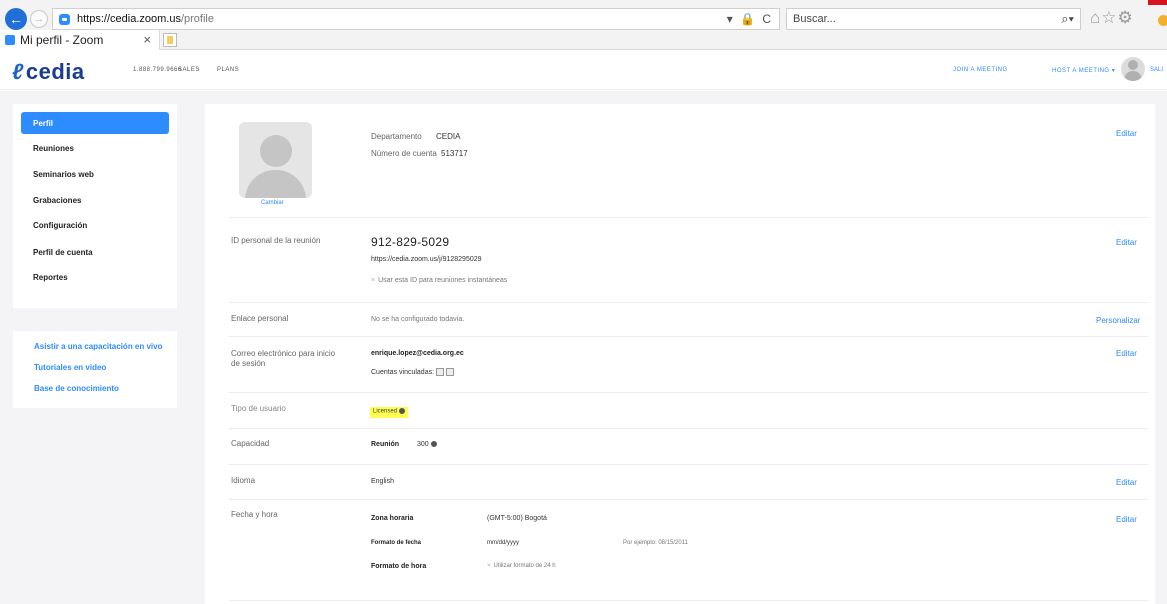 Image resolution: width=1167 pixels, height=604 pixels. What do you see at coordinates (416, 19) in the screenshot?
I see `address-bar: https://cedia.zoom.us/profile ▾ 🔒 C` at bounding box center [416, 19].